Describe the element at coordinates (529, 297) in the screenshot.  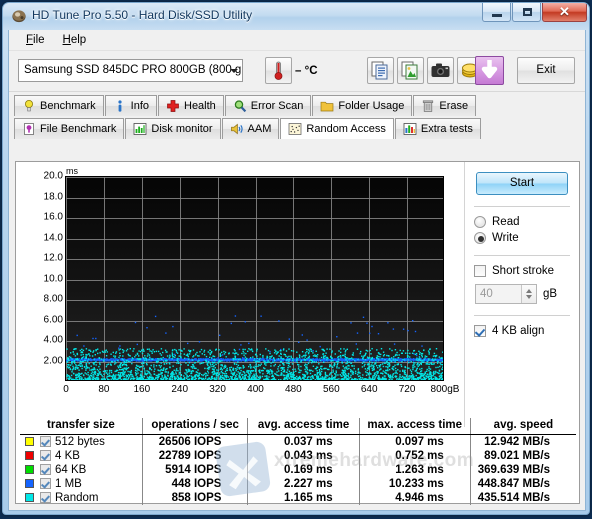
I see `stepper-down-icon` at that location.